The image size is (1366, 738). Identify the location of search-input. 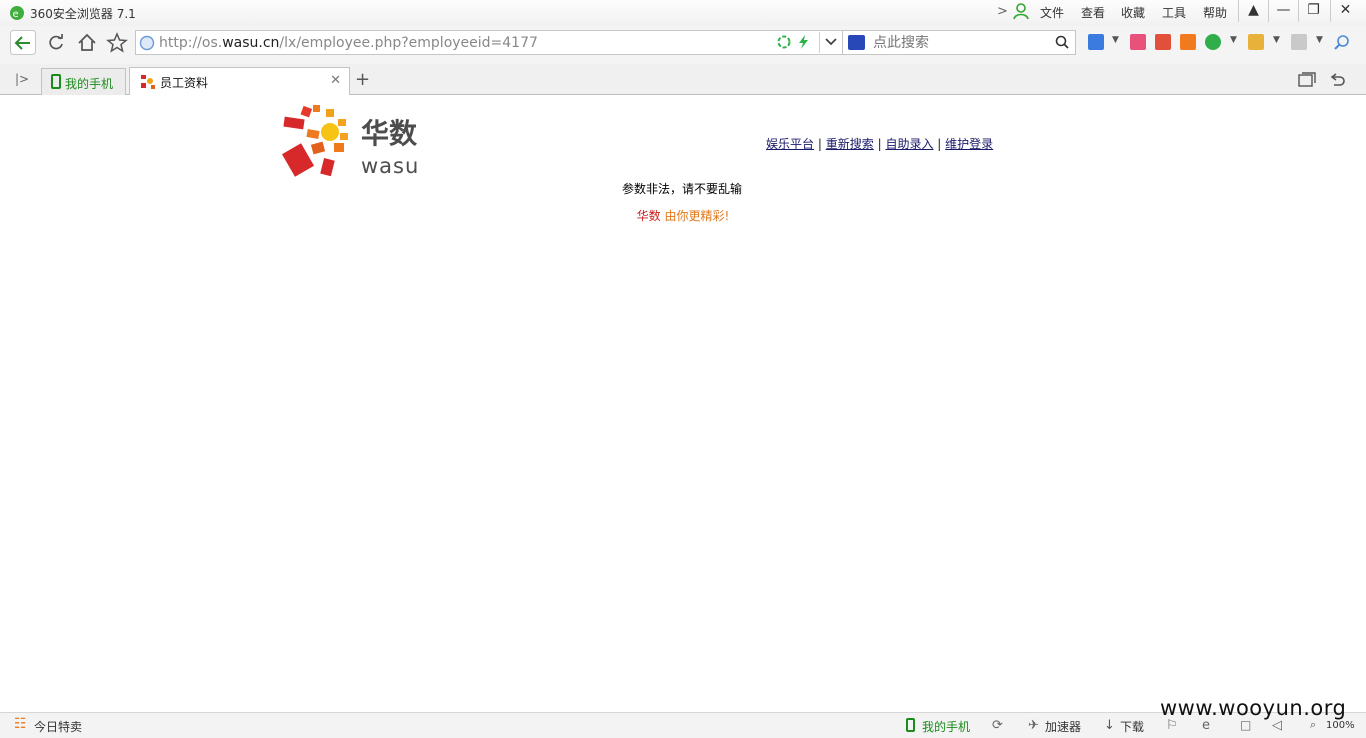
(958, 43).